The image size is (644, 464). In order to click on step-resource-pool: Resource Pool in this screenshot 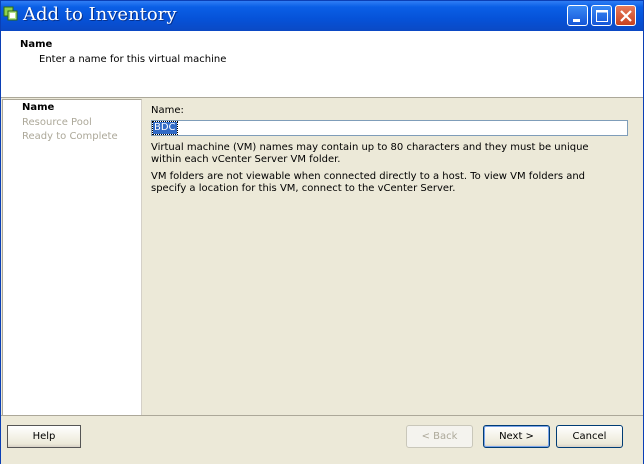, I will do `click(57, 122)`.